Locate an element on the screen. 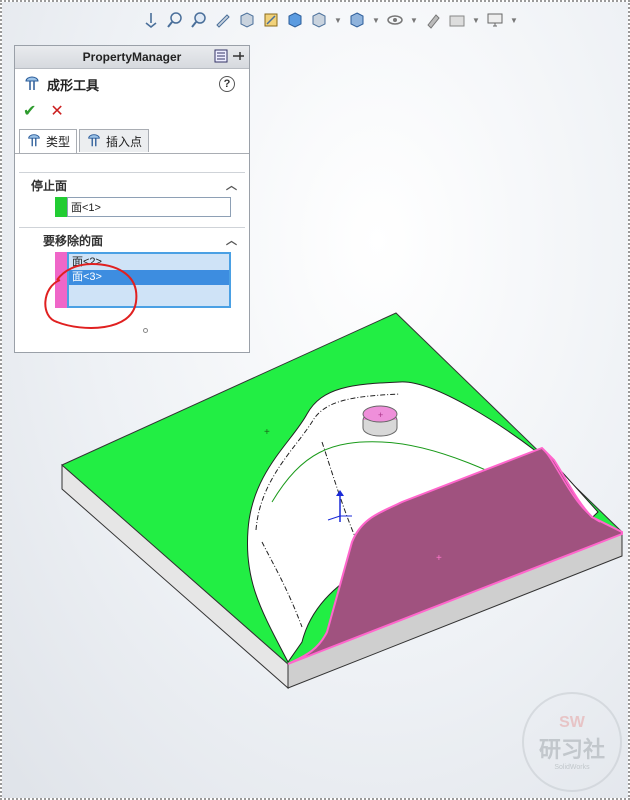 Image resolution: width=630 pixels, height=800 pixels. watermark-logo: SW 研习社 SolidWorks is located at coordinates (572, 742).